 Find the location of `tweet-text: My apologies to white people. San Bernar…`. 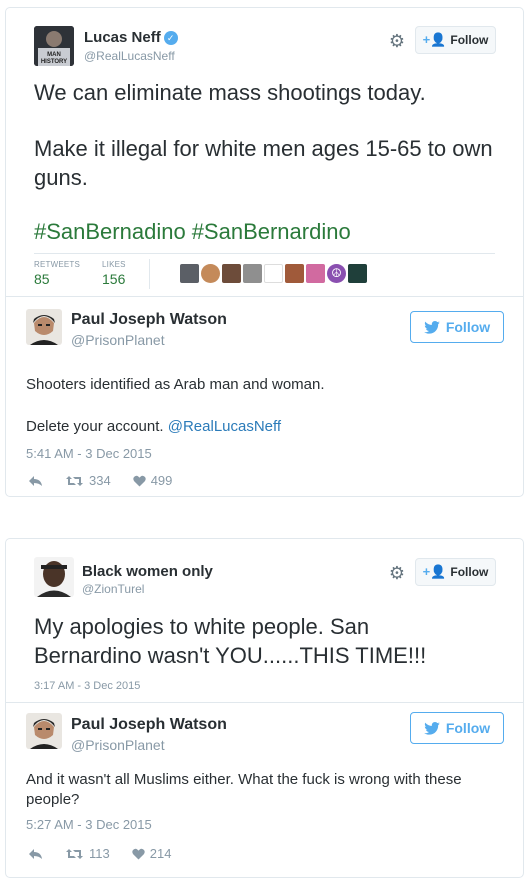

tweet-text: My apologies to white people. San Bernar… is located at coordinates (230, 641).